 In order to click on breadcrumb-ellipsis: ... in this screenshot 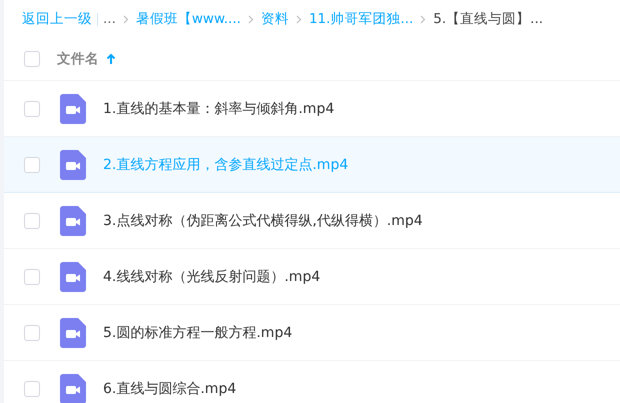, I will do `click(109, 19)`.